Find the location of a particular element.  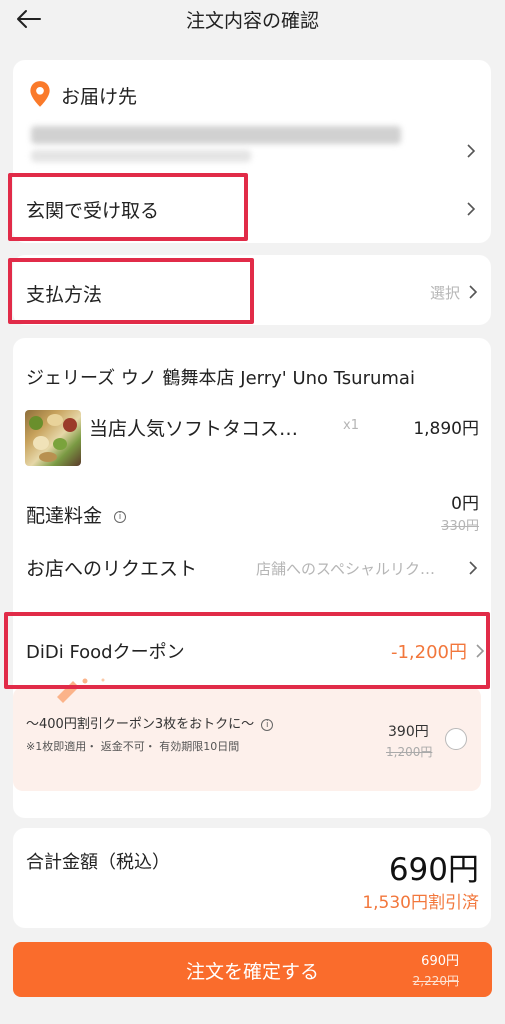

delivery-fee-original: 330円 is located at coordinates (460, 526).